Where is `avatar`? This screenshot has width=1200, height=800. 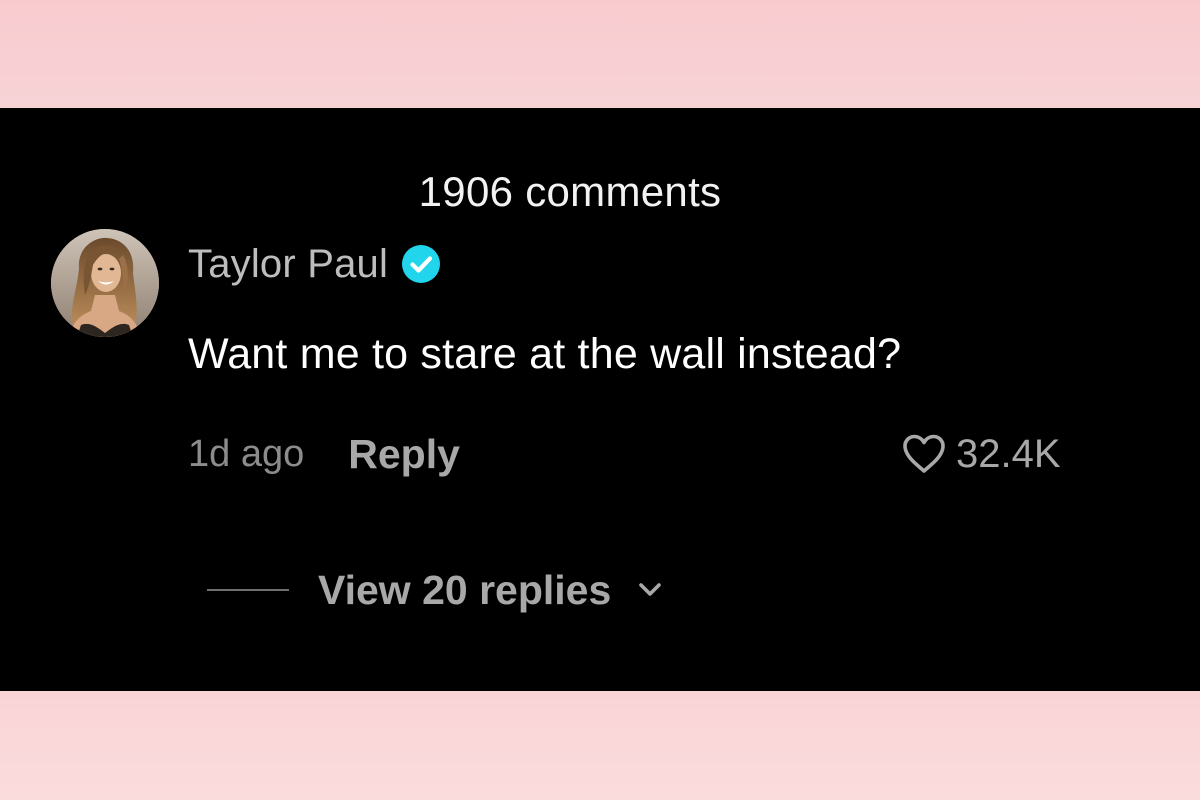 avatar is located at coordinates (105, 283).